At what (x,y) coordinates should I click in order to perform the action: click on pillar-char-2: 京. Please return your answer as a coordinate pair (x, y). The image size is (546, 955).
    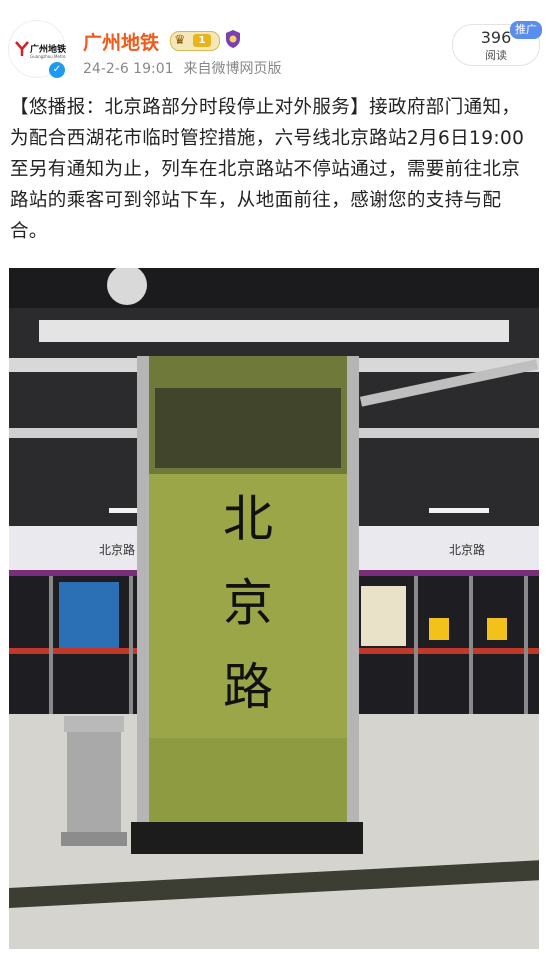
    Looking at the image, I should click on (248, 603).